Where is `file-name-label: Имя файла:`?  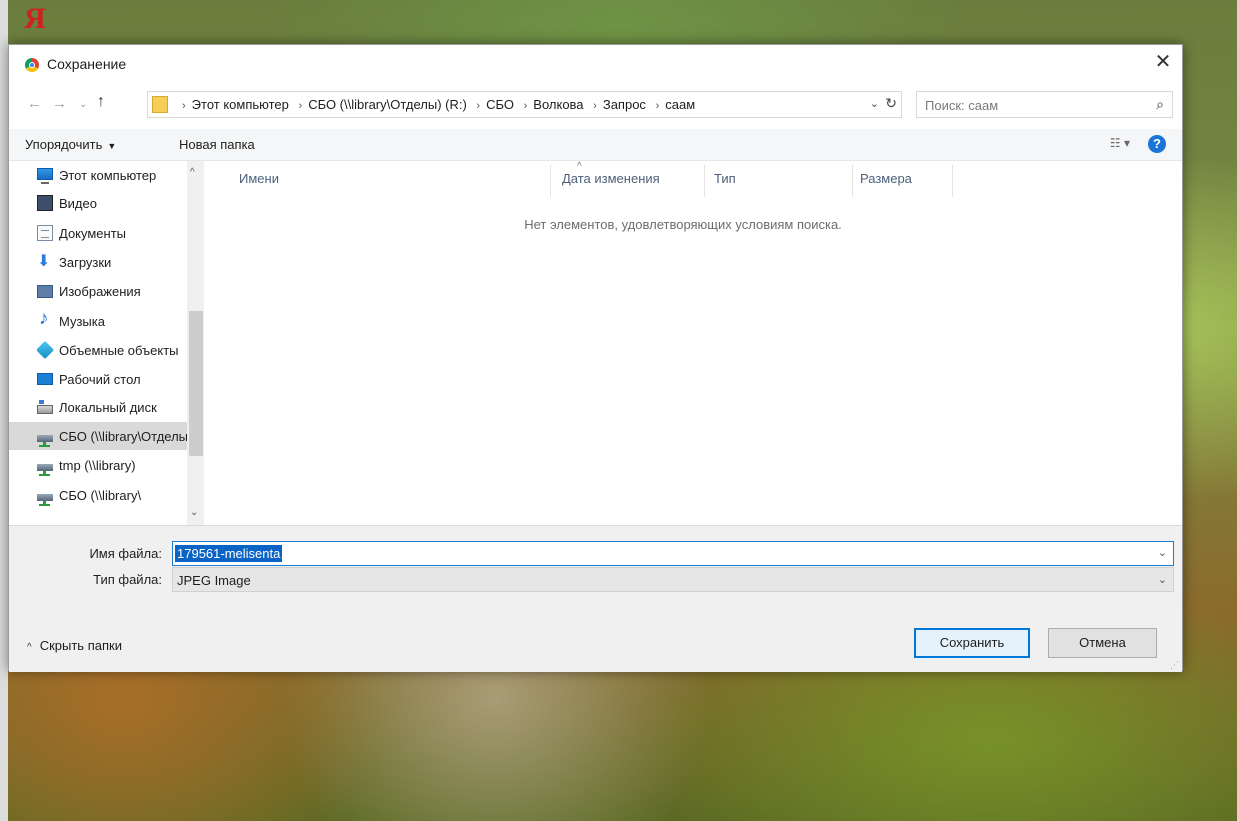
file-name-label: Имя файла: is located at coordinates (125, 553).